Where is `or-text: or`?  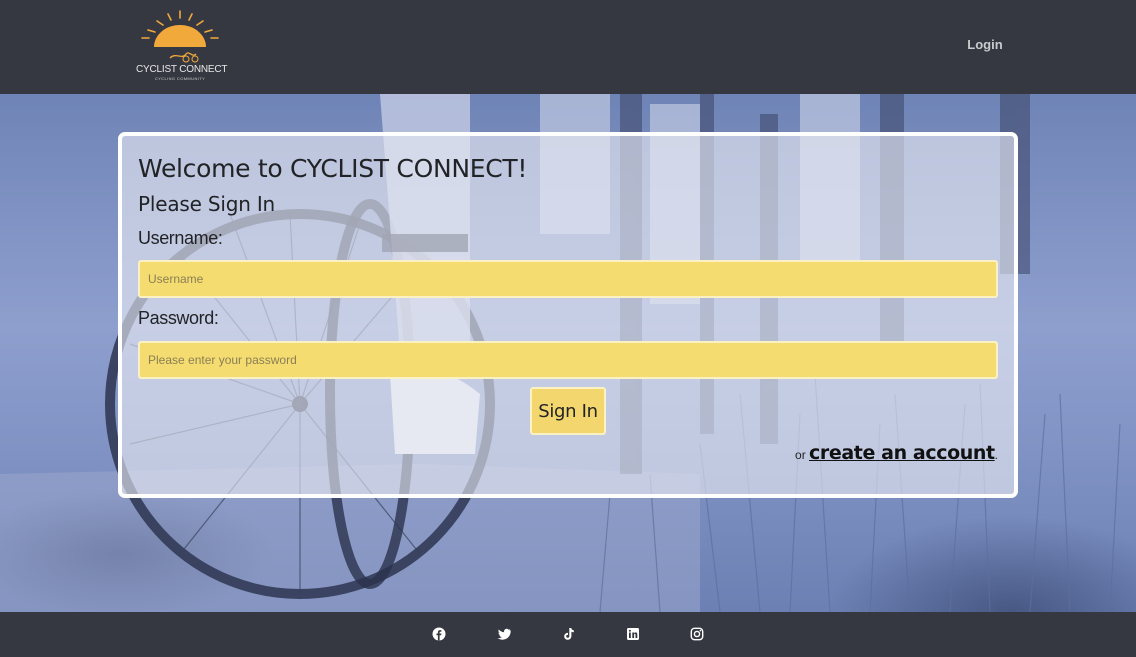
or-text: or is located at coordinates (800, 455).